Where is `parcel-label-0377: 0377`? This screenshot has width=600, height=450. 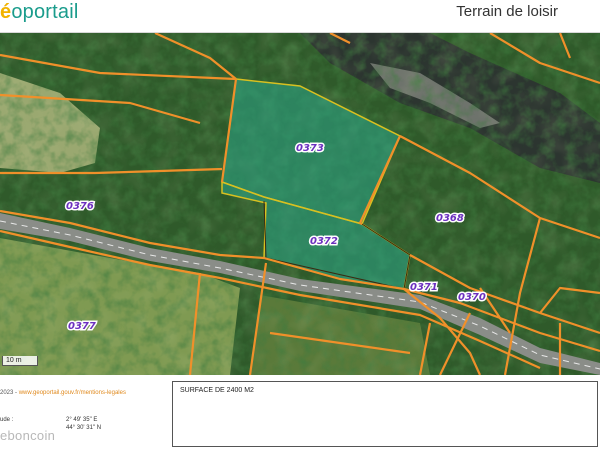
parcel-label-0377: 0377 is located at coordinates (82, 326).